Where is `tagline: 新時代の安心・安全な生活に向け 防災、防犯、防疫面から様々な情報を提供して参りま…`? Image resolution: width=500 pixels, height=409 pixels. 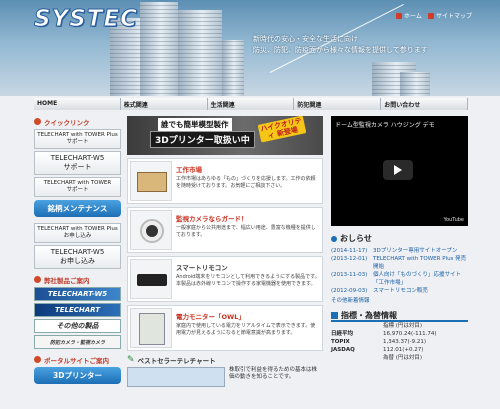
tagline: 新時代の安心・安全な生活に向け 防災、防犯、防疫面から様々な情報を提供して参りま… is located at coordinates (340, 45).